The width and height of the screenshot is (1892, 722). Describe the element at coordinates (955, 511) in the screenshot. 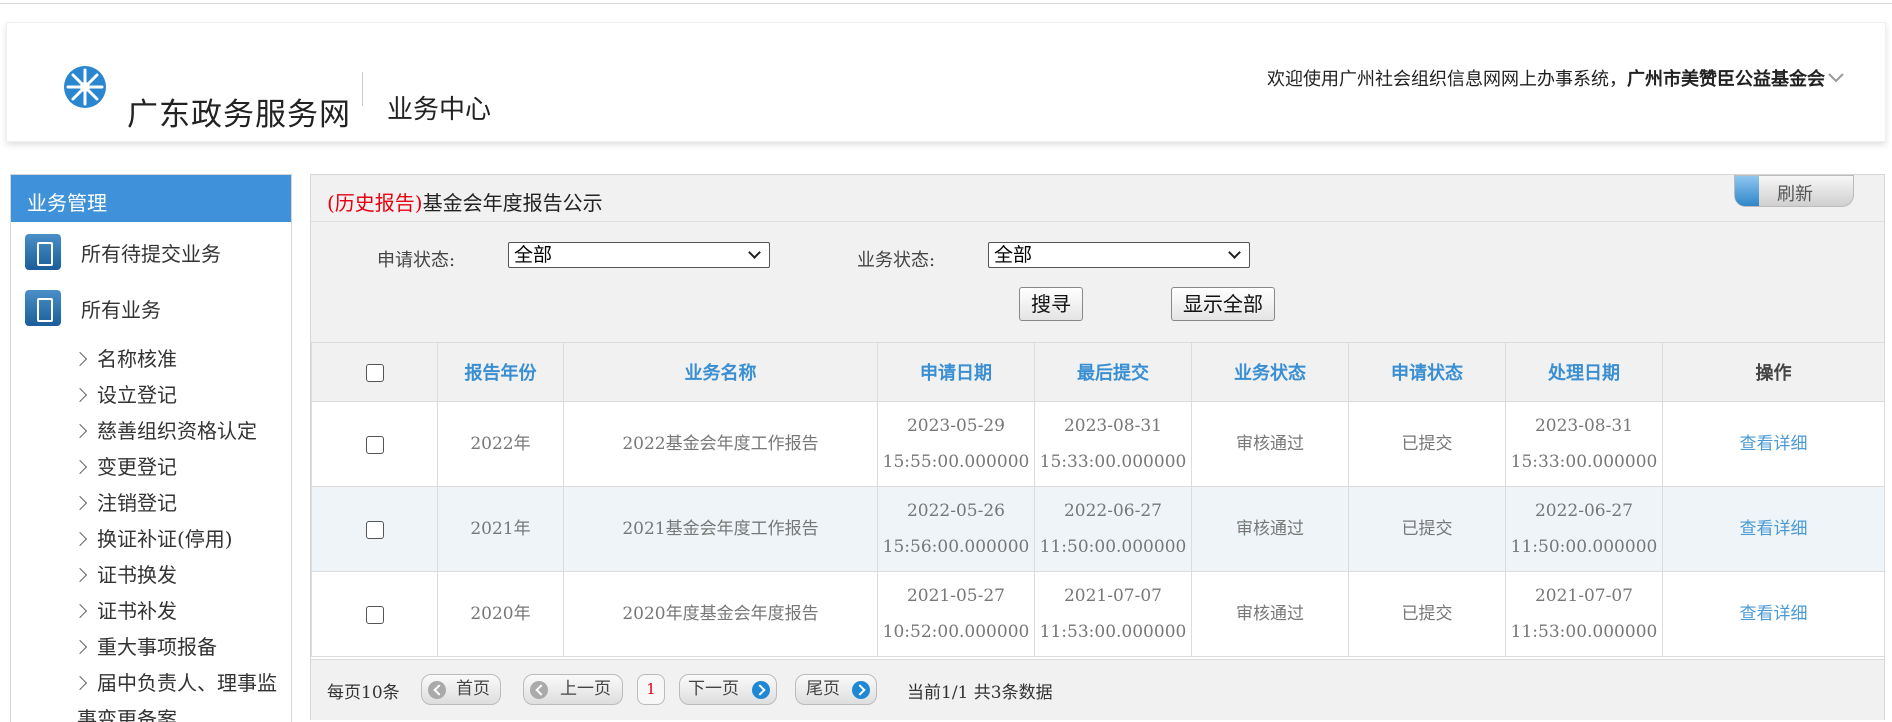

I see `apply-date: 2022-05-26` at that location.